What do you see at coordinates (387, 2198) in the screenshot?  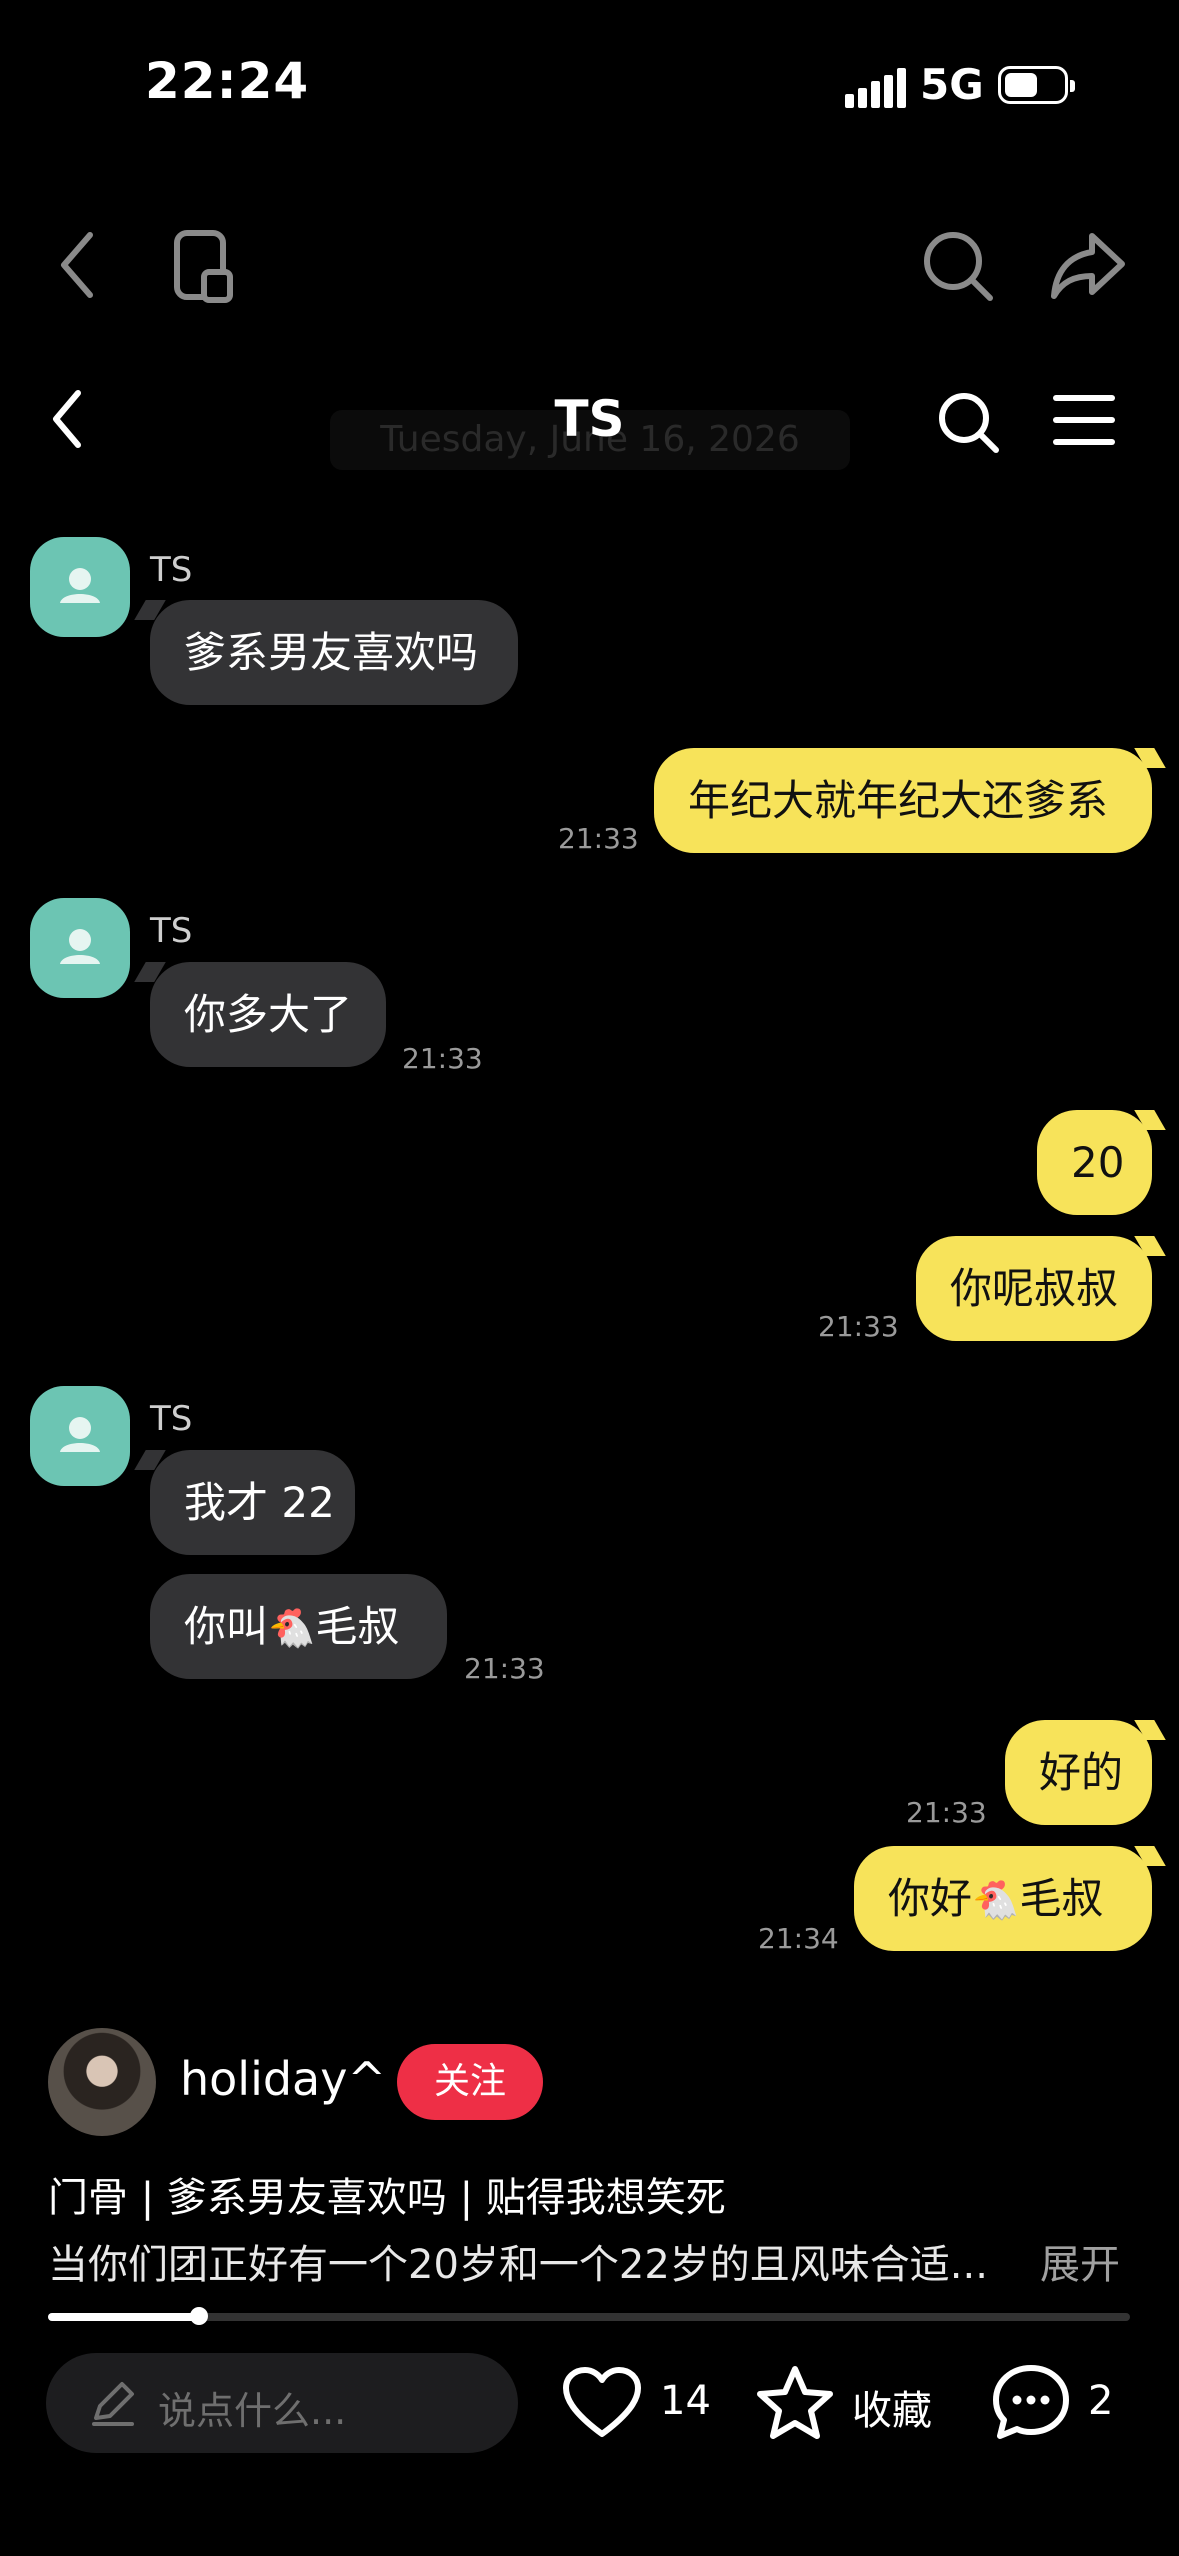 I see `post-title: 门骨 | 爹系男友喜欢吗 | 贴得我想笑死` at bounding box center [387, 2198].